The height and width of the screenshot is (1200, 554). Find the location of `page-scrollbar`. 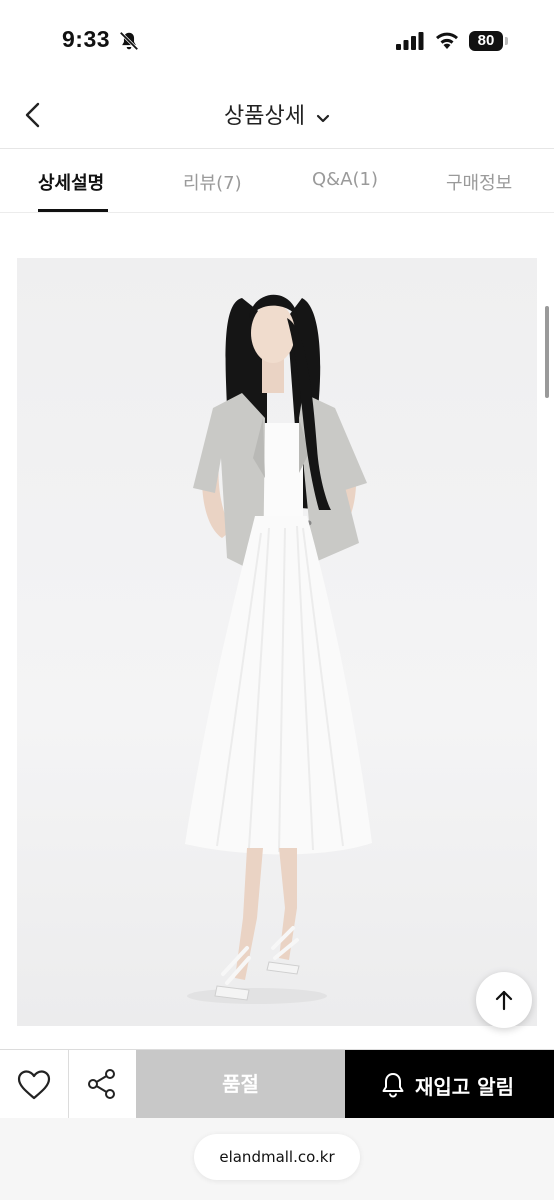

page-scrollbar is located at coordinates (547, 352).